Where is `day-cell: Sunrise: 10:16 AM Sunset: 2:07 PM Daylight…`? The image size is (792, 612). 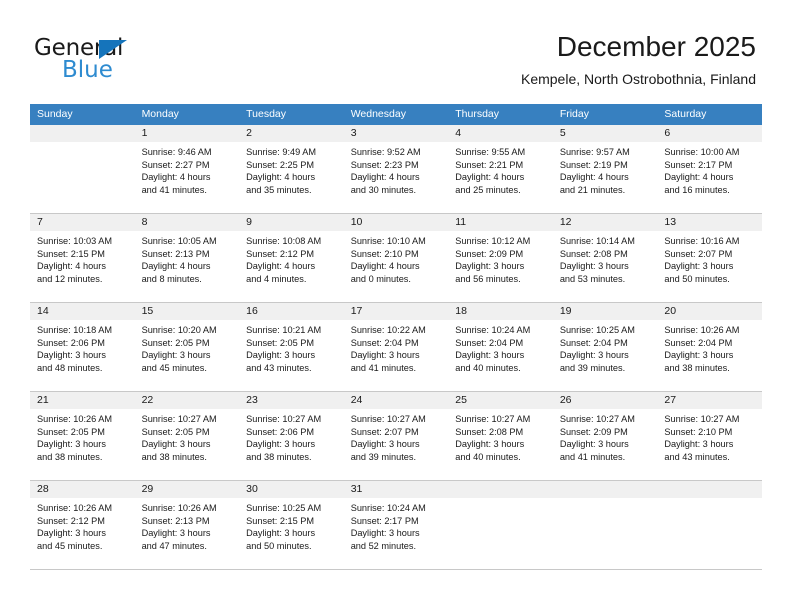
day-cell: Sunrise: 10:16 AM Sunset: 2:07 PM Daylight… is located at coordinates (709, 266).